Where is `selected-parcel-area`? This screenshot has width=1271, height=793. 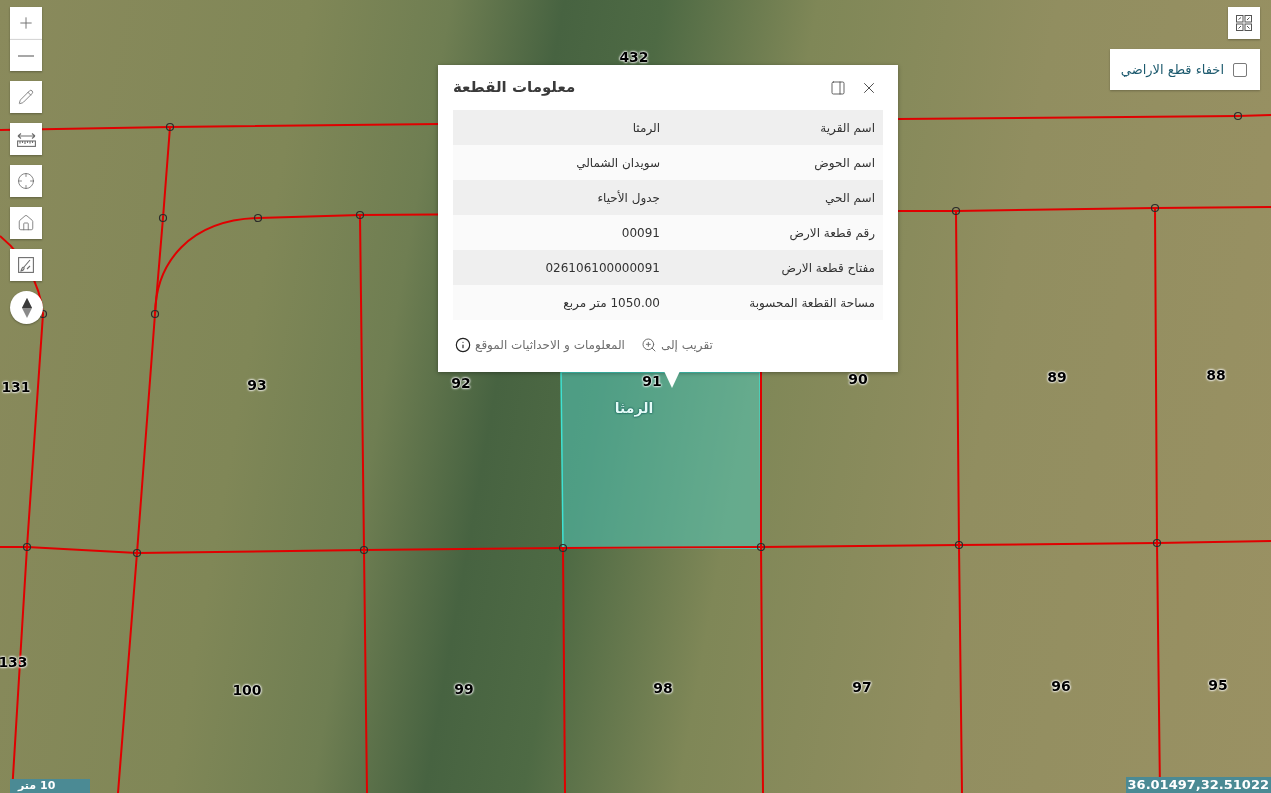
selected-parcel-area is located at coordinates (661, 460).